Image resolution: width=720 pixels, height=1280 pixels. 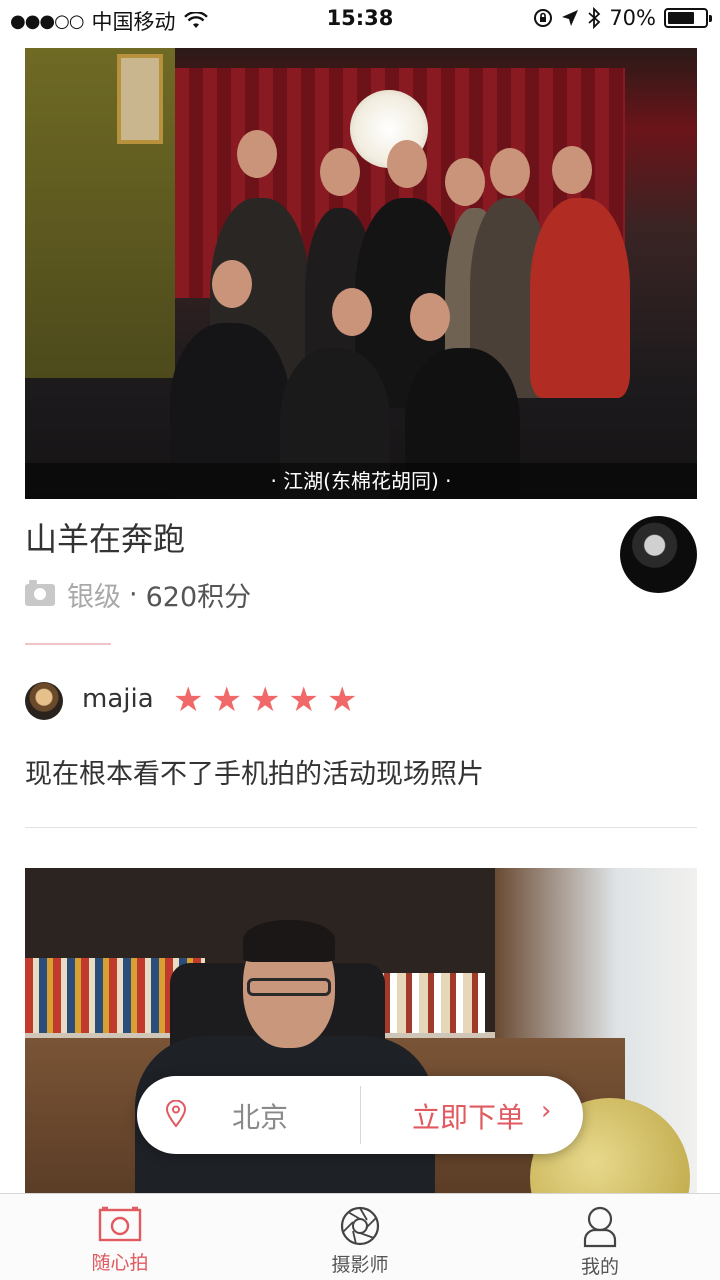 What do you see at coordinates (68, 644) in the screenshot?
I see `section-divider` at bounding box center [68, 644].